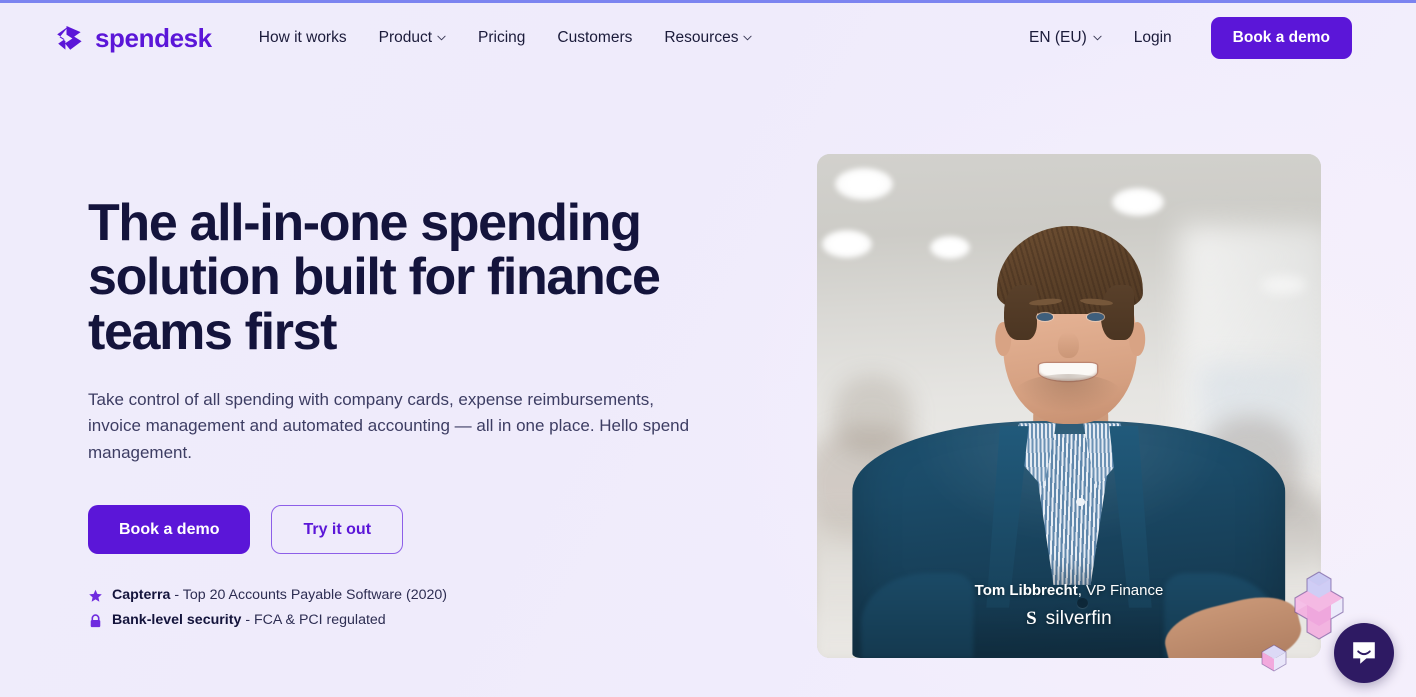 This screenshot has height=697, width=1416. Describe the element at coordinates (1021, 313) in the screenshot. I see `hair-side-left` at that location.